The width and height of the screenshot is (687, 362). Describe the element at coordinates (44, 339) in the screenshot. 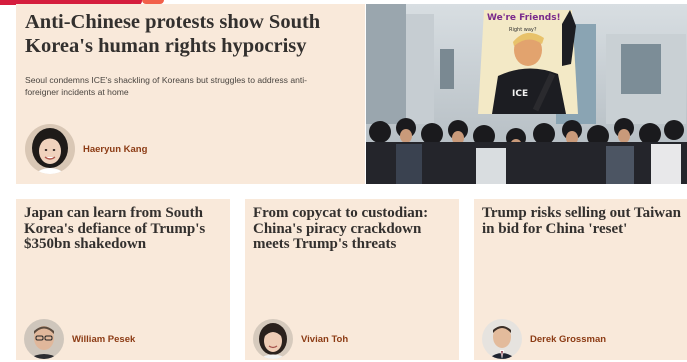

I see `author-avatar-william-pesek` at that location.